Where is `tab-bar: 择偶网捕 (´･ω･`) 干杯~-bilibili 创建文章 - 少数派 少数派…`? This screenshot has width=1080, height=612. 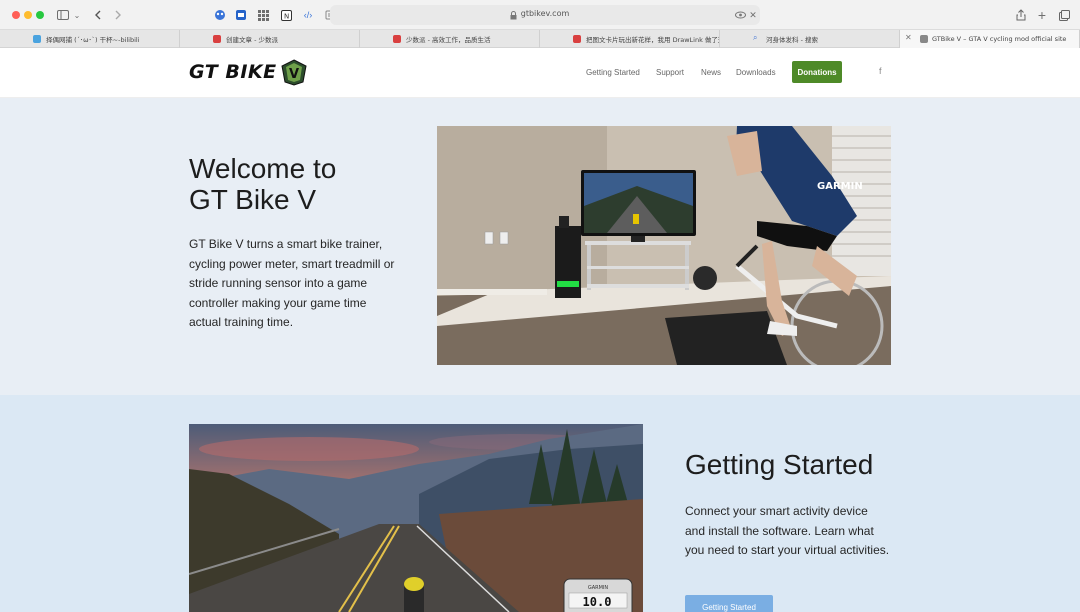
tab-bar: 择偶网捕 (´･ω･`) 干杯~-bilibili 创建文章 - 少数派 少数派… is located at coordinates (540, 39).